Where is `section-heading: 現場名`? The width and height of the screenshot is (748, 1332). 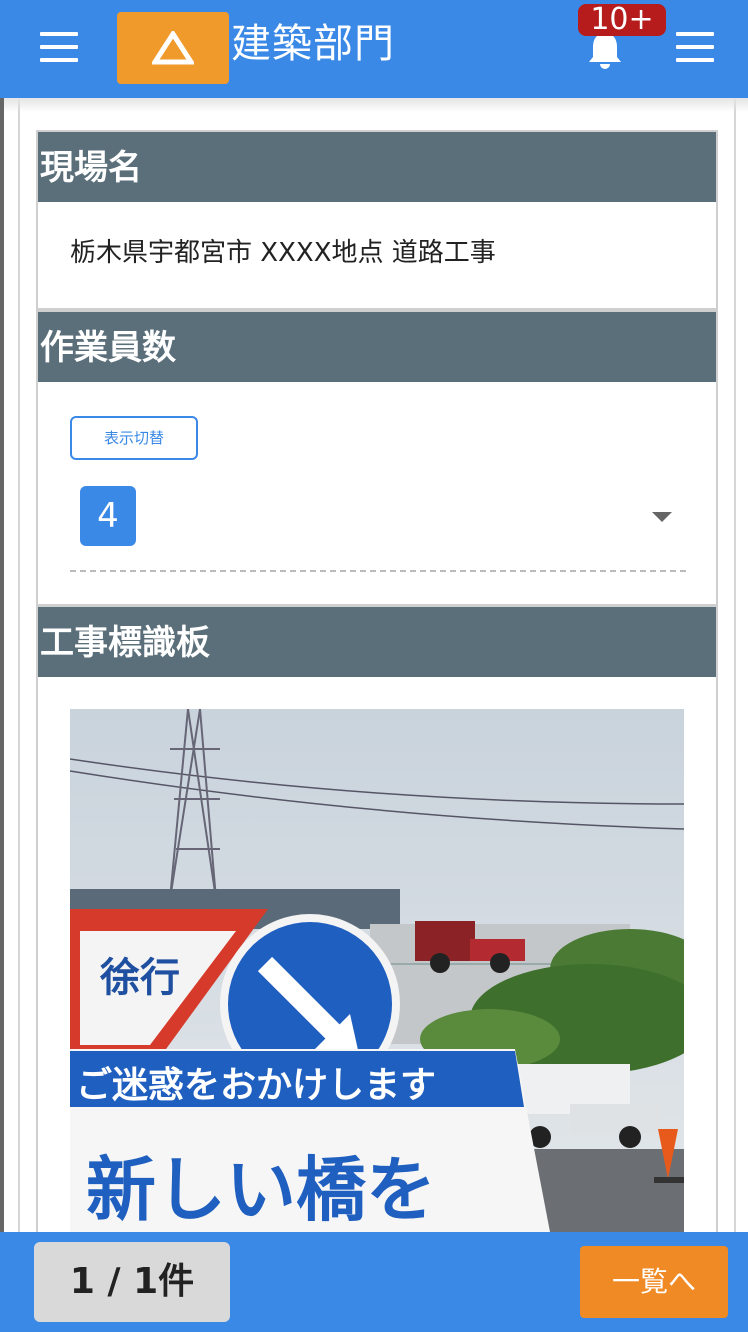 section-heading: 現場名 is located at coordinates (377, 167).